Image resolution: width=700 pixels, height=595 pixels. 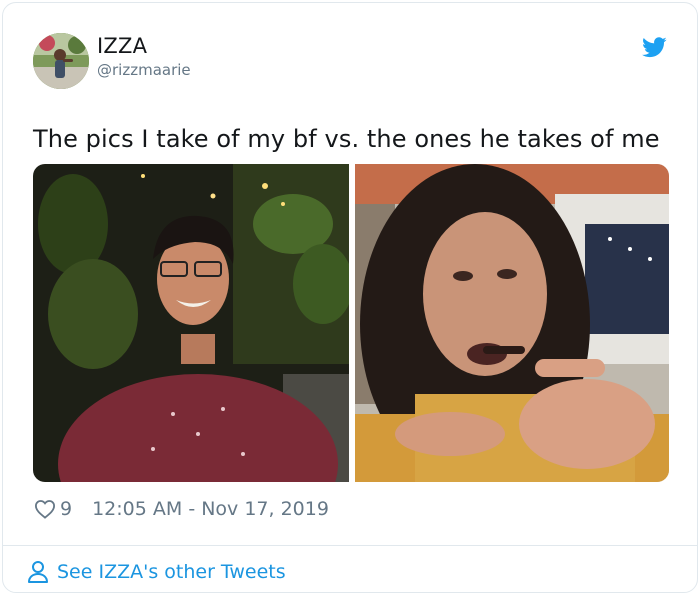 What do you see at coordinates (122, 46) in the screenshot?
I see `author-name: IZZA` at bounding box center [122, 46].